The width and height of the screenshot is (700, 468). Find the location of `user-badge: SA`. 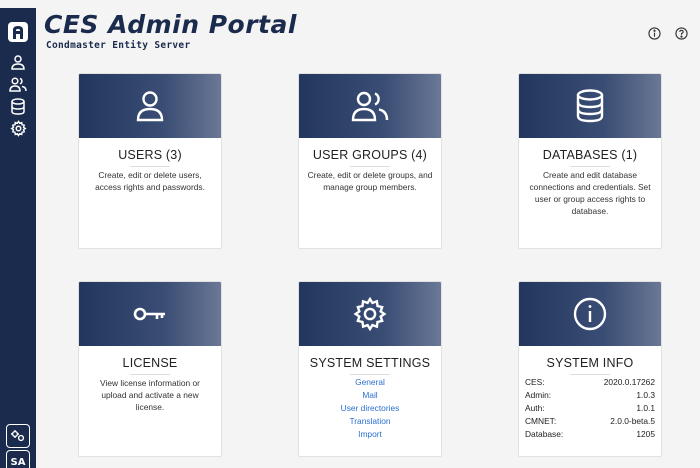

user-badge: SA is located at coordinates (18, 459).